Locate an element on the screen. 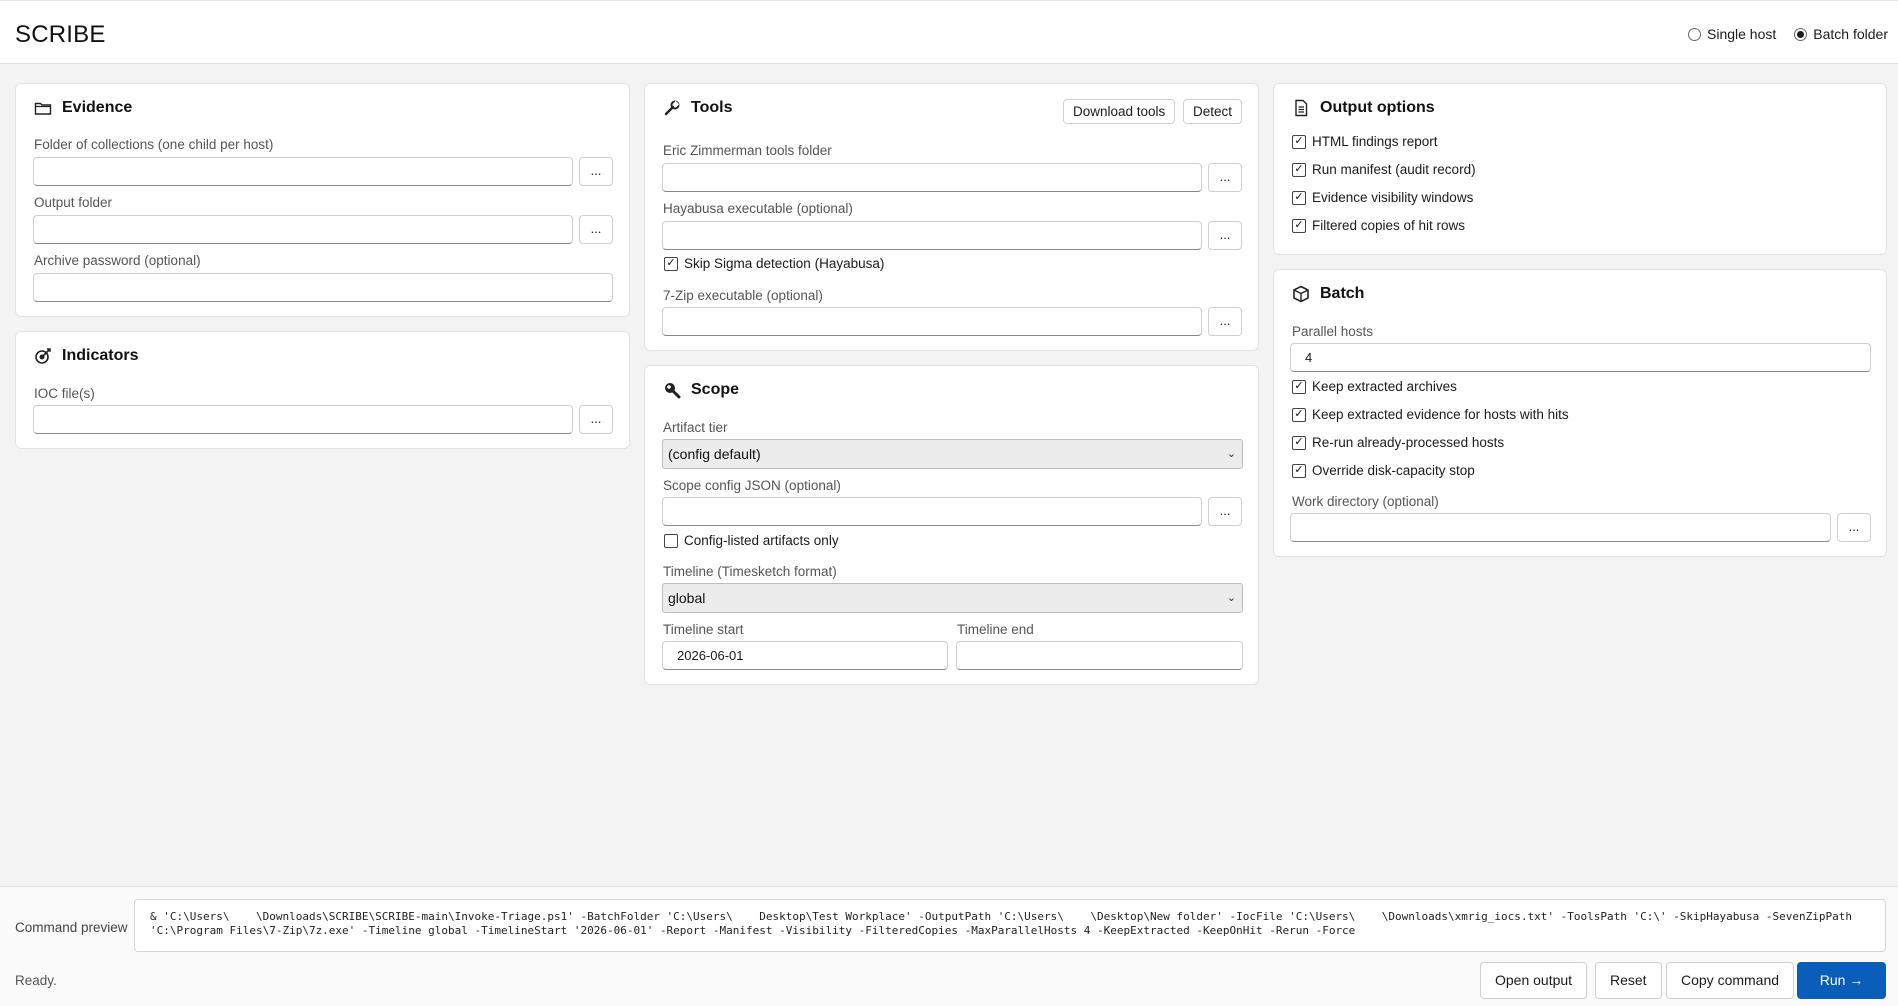  wrench-icon is located at coordinates (672, 108).